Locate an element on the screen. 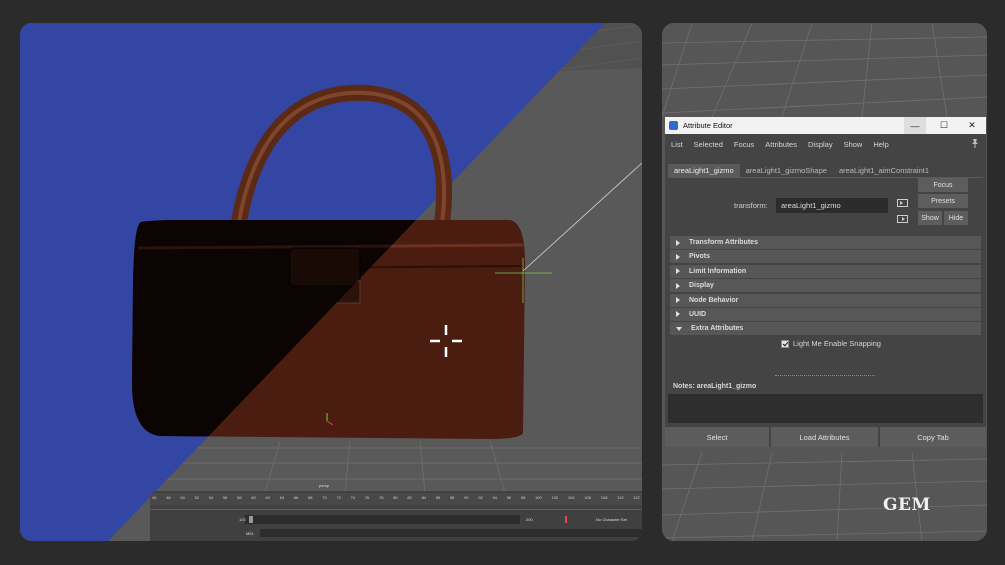  bottom-button-bar: Select Load Attributes Copy Tab is located at coordinates (825, 437).